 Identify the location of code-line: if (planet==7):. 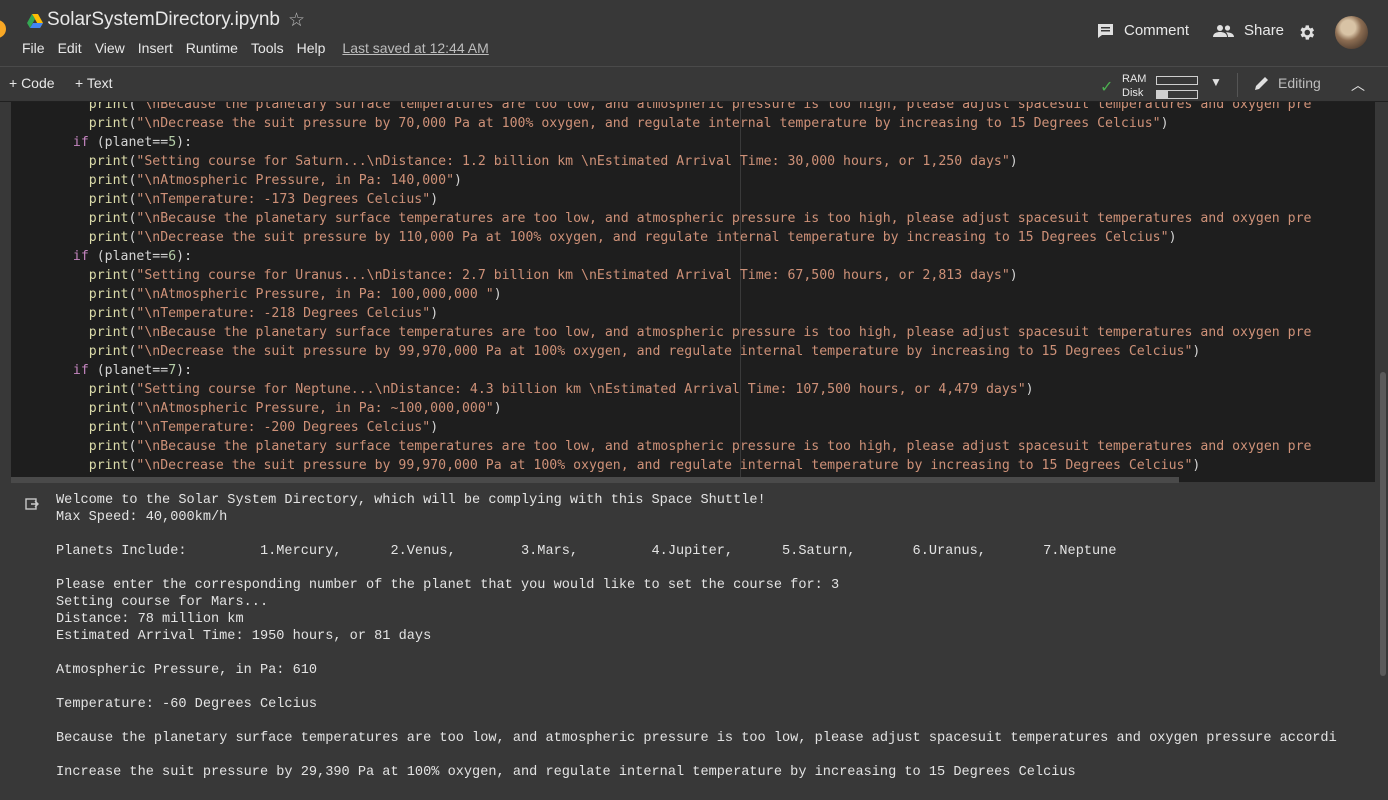
(684, 370).